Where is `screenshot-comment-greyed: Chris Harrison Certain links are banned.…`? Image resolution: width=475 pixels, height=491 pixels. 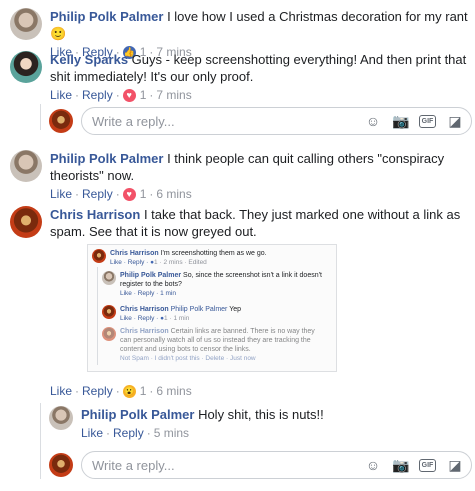
screenshot-comment-greyed: Chris Harrison Certain links are banned.… is located at coordinates (213, 345).